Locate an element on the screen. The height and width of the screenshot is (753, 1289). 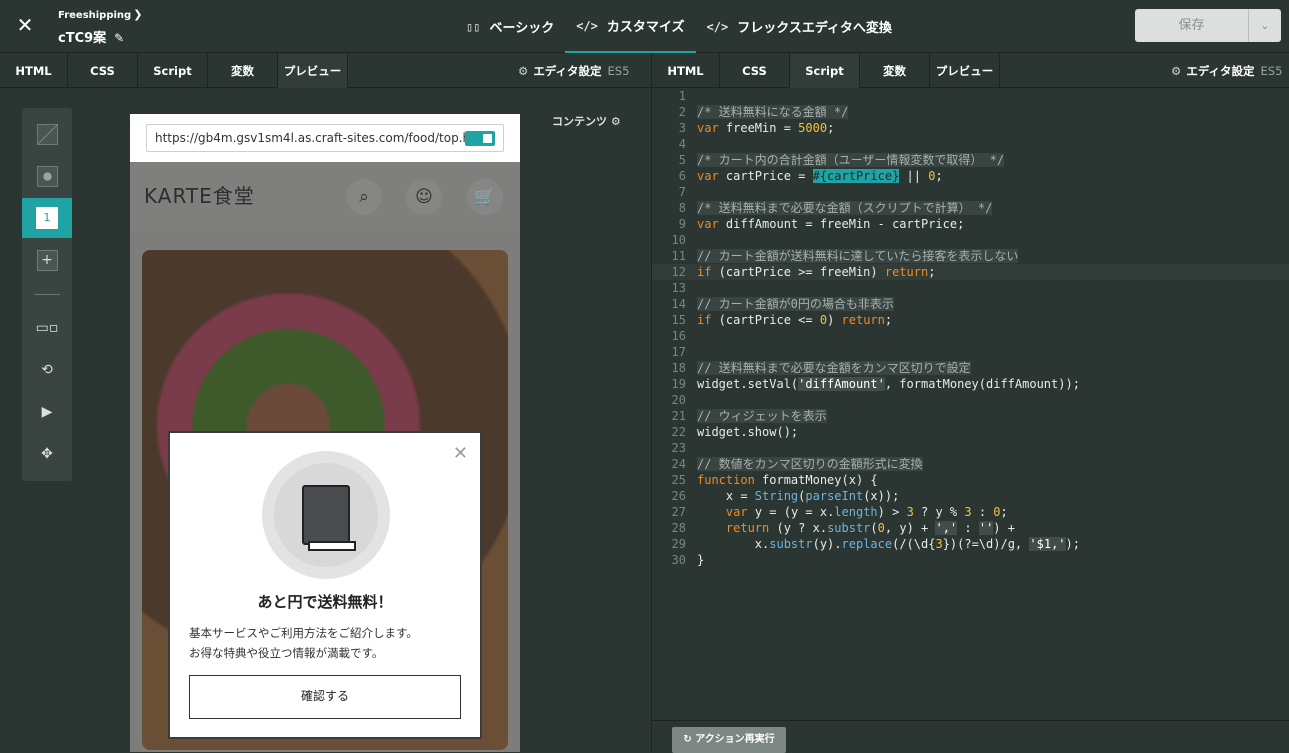
left-tab-css: CSS is located at coordinates (103, 71).